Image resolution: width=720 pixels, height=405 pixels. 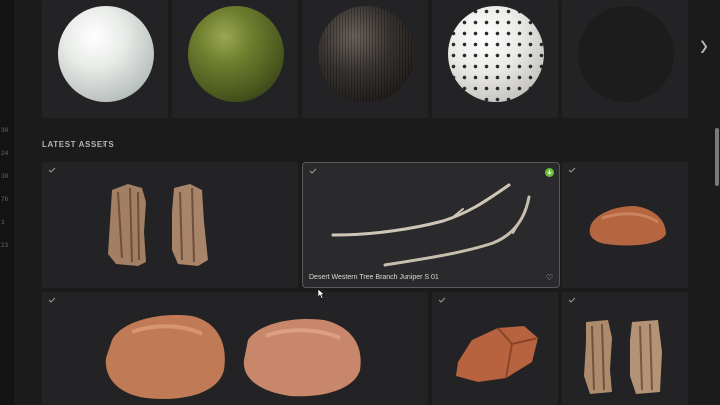 I want to click on material-card-marble, so click(x=105, y=59).